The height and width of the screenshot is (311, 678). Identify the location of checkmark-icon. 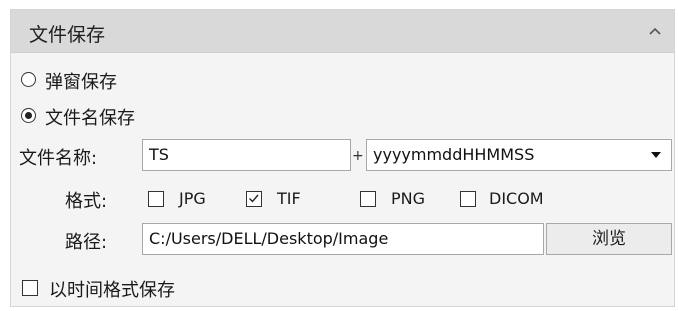
(254, 198).